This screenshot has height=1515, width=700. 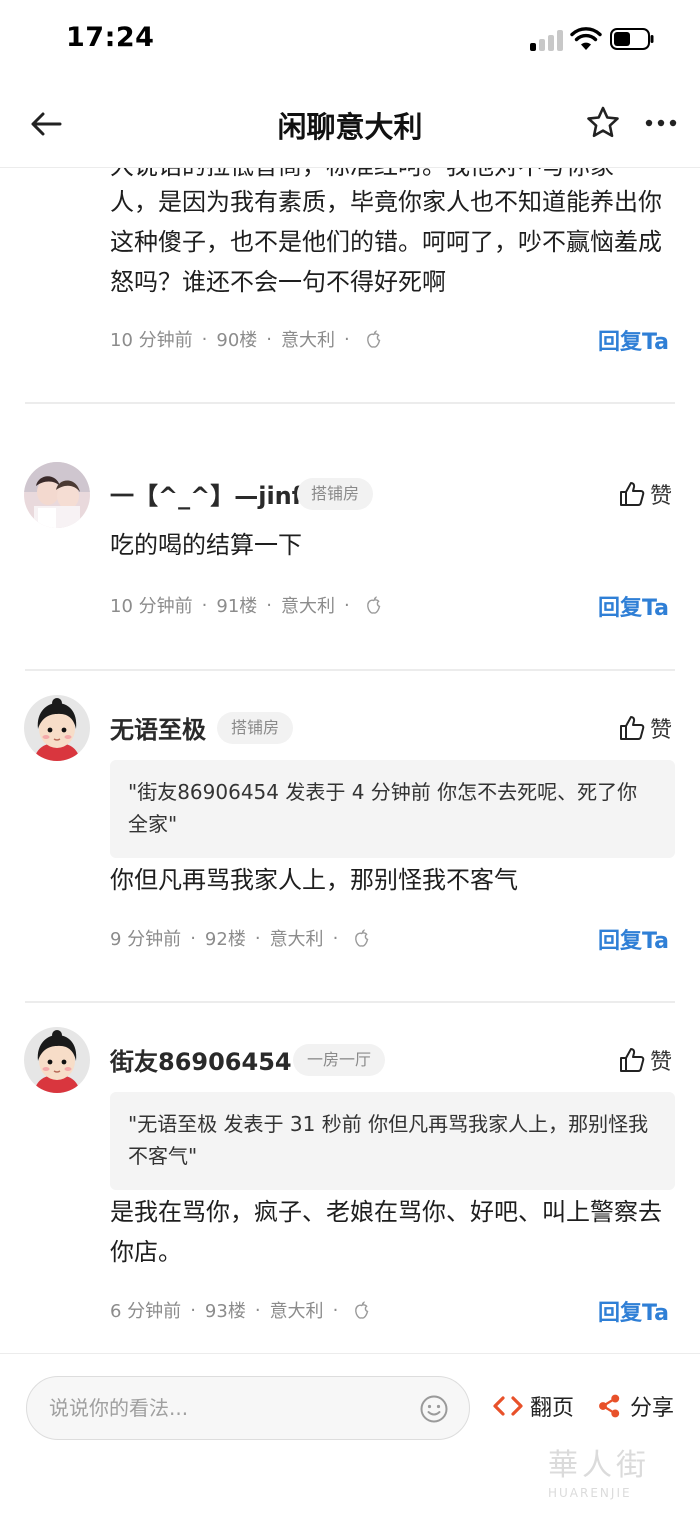 I want to click on nav-bar: 闲聊意大利, so click(x=350, y=124).